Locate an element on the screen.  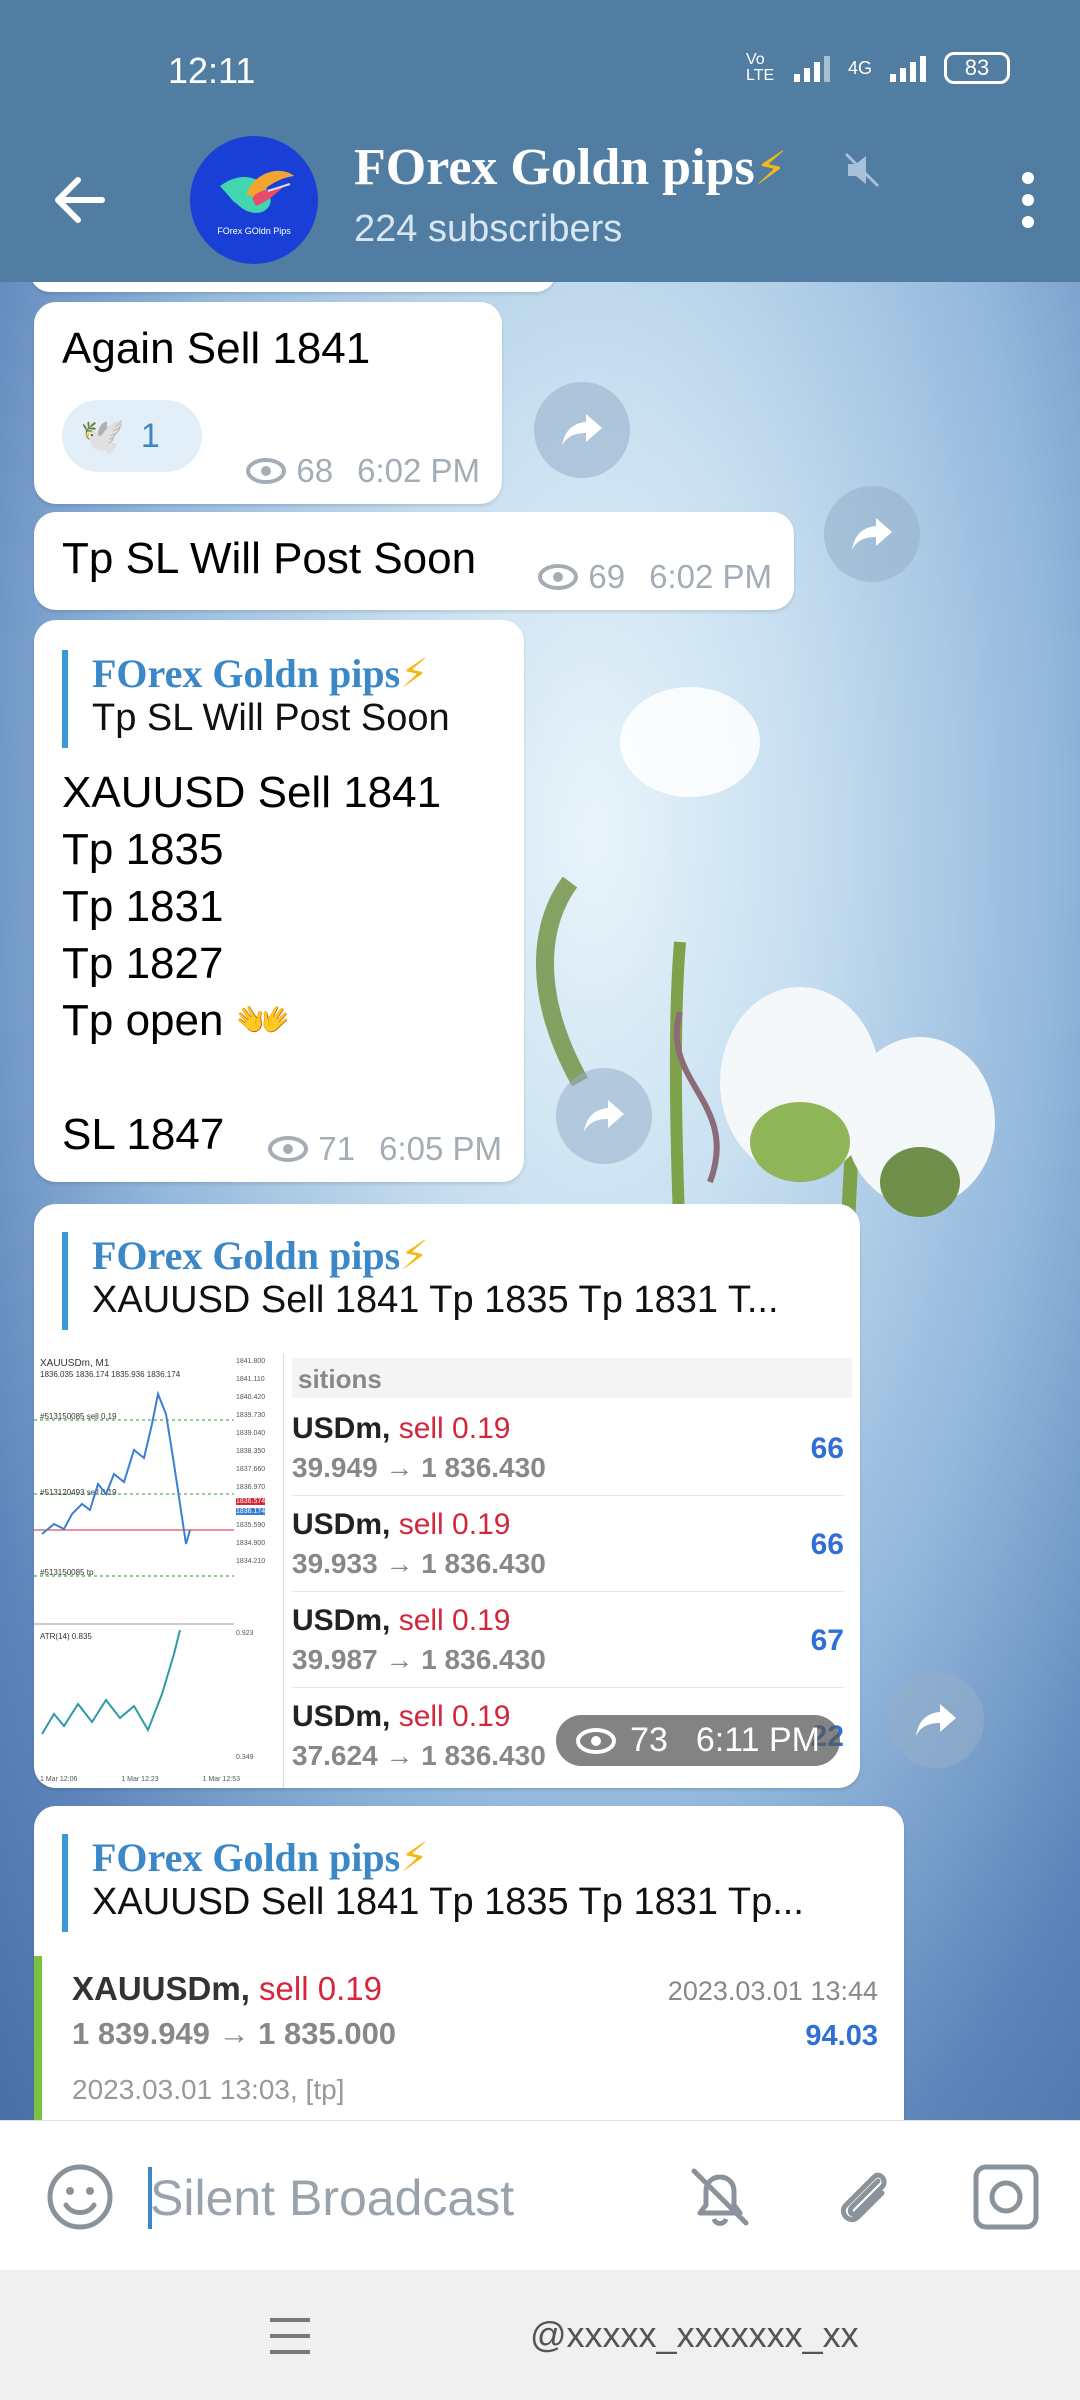
price-tag-sell: 1836.574 is located at coordinates (251, 1501).